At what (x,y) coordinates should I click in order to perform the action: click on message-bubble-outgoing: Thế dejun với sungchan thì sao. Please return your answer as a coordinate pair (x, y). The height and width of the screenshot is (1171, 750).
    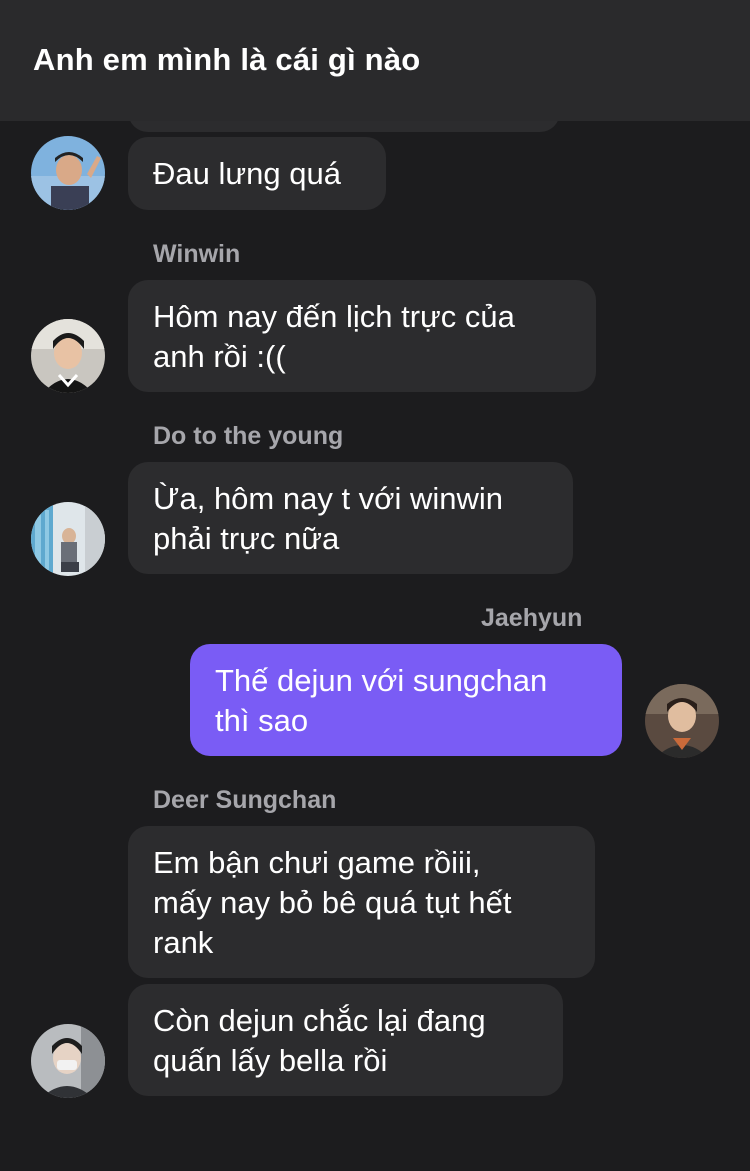
    Looking at the image, I should click on (406, 700).